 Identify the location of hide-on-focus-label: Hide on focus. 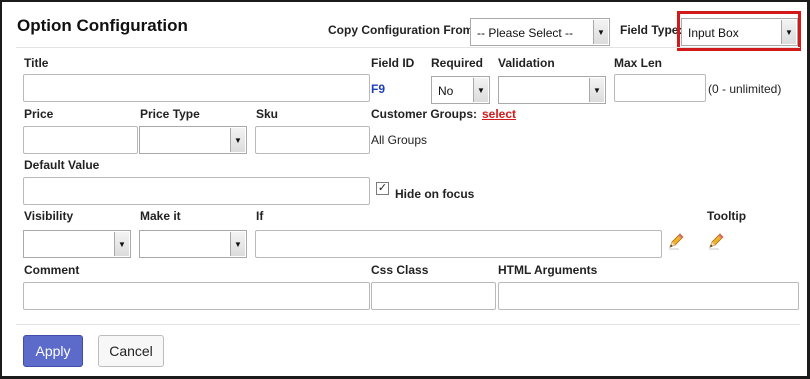
(435, 194).